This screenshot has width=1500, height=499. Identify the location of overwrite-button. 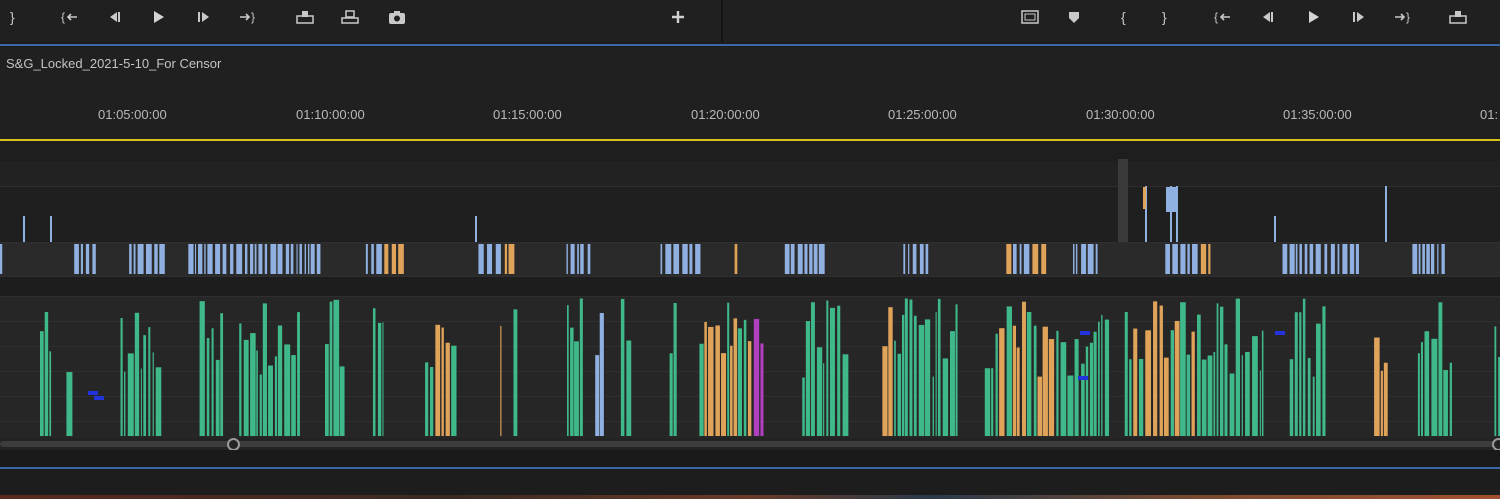
(350, 17).